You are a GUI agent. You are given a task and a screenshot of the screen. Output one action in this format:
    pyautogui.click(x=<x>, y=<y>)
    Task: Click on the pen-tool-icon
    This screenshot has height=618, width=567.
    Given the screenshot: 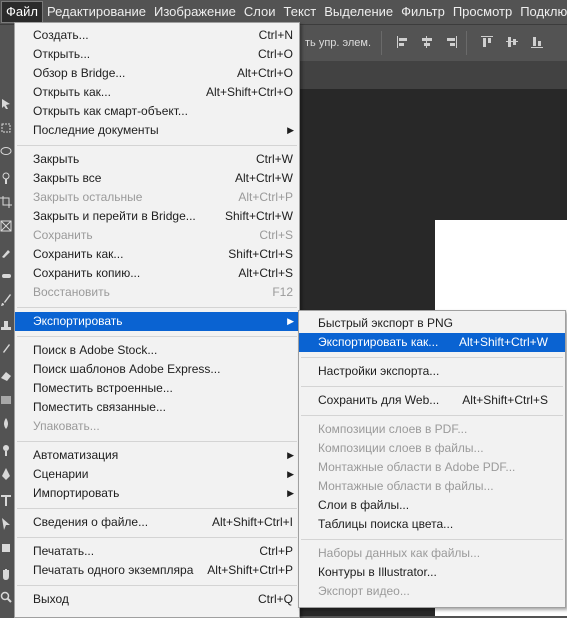 What is the action you would take?
    pyautogui.click(x=6, y=474)
    